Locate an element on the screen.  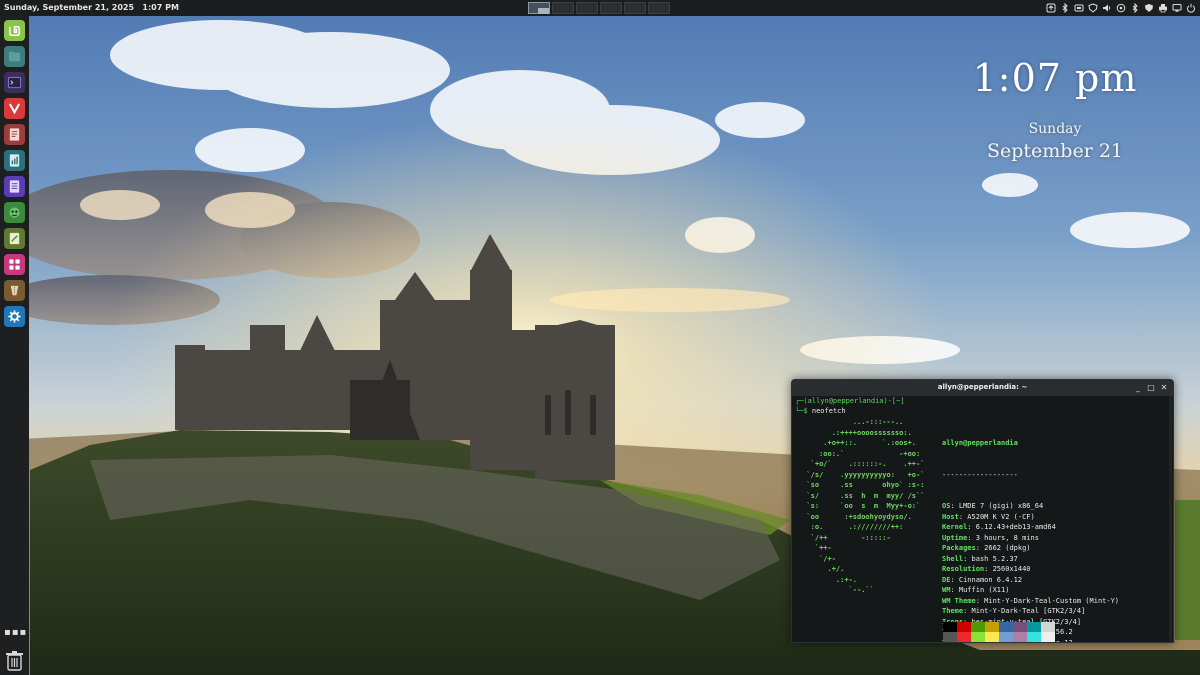
terminal-title: allyn@pepperlandia: ~ is located at coordinates (982, 387).